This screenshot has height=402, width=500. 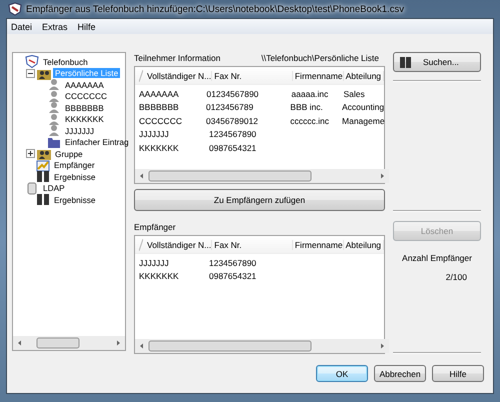 I want to click on menu-item: Hilfe, so click(x=87, y=27).